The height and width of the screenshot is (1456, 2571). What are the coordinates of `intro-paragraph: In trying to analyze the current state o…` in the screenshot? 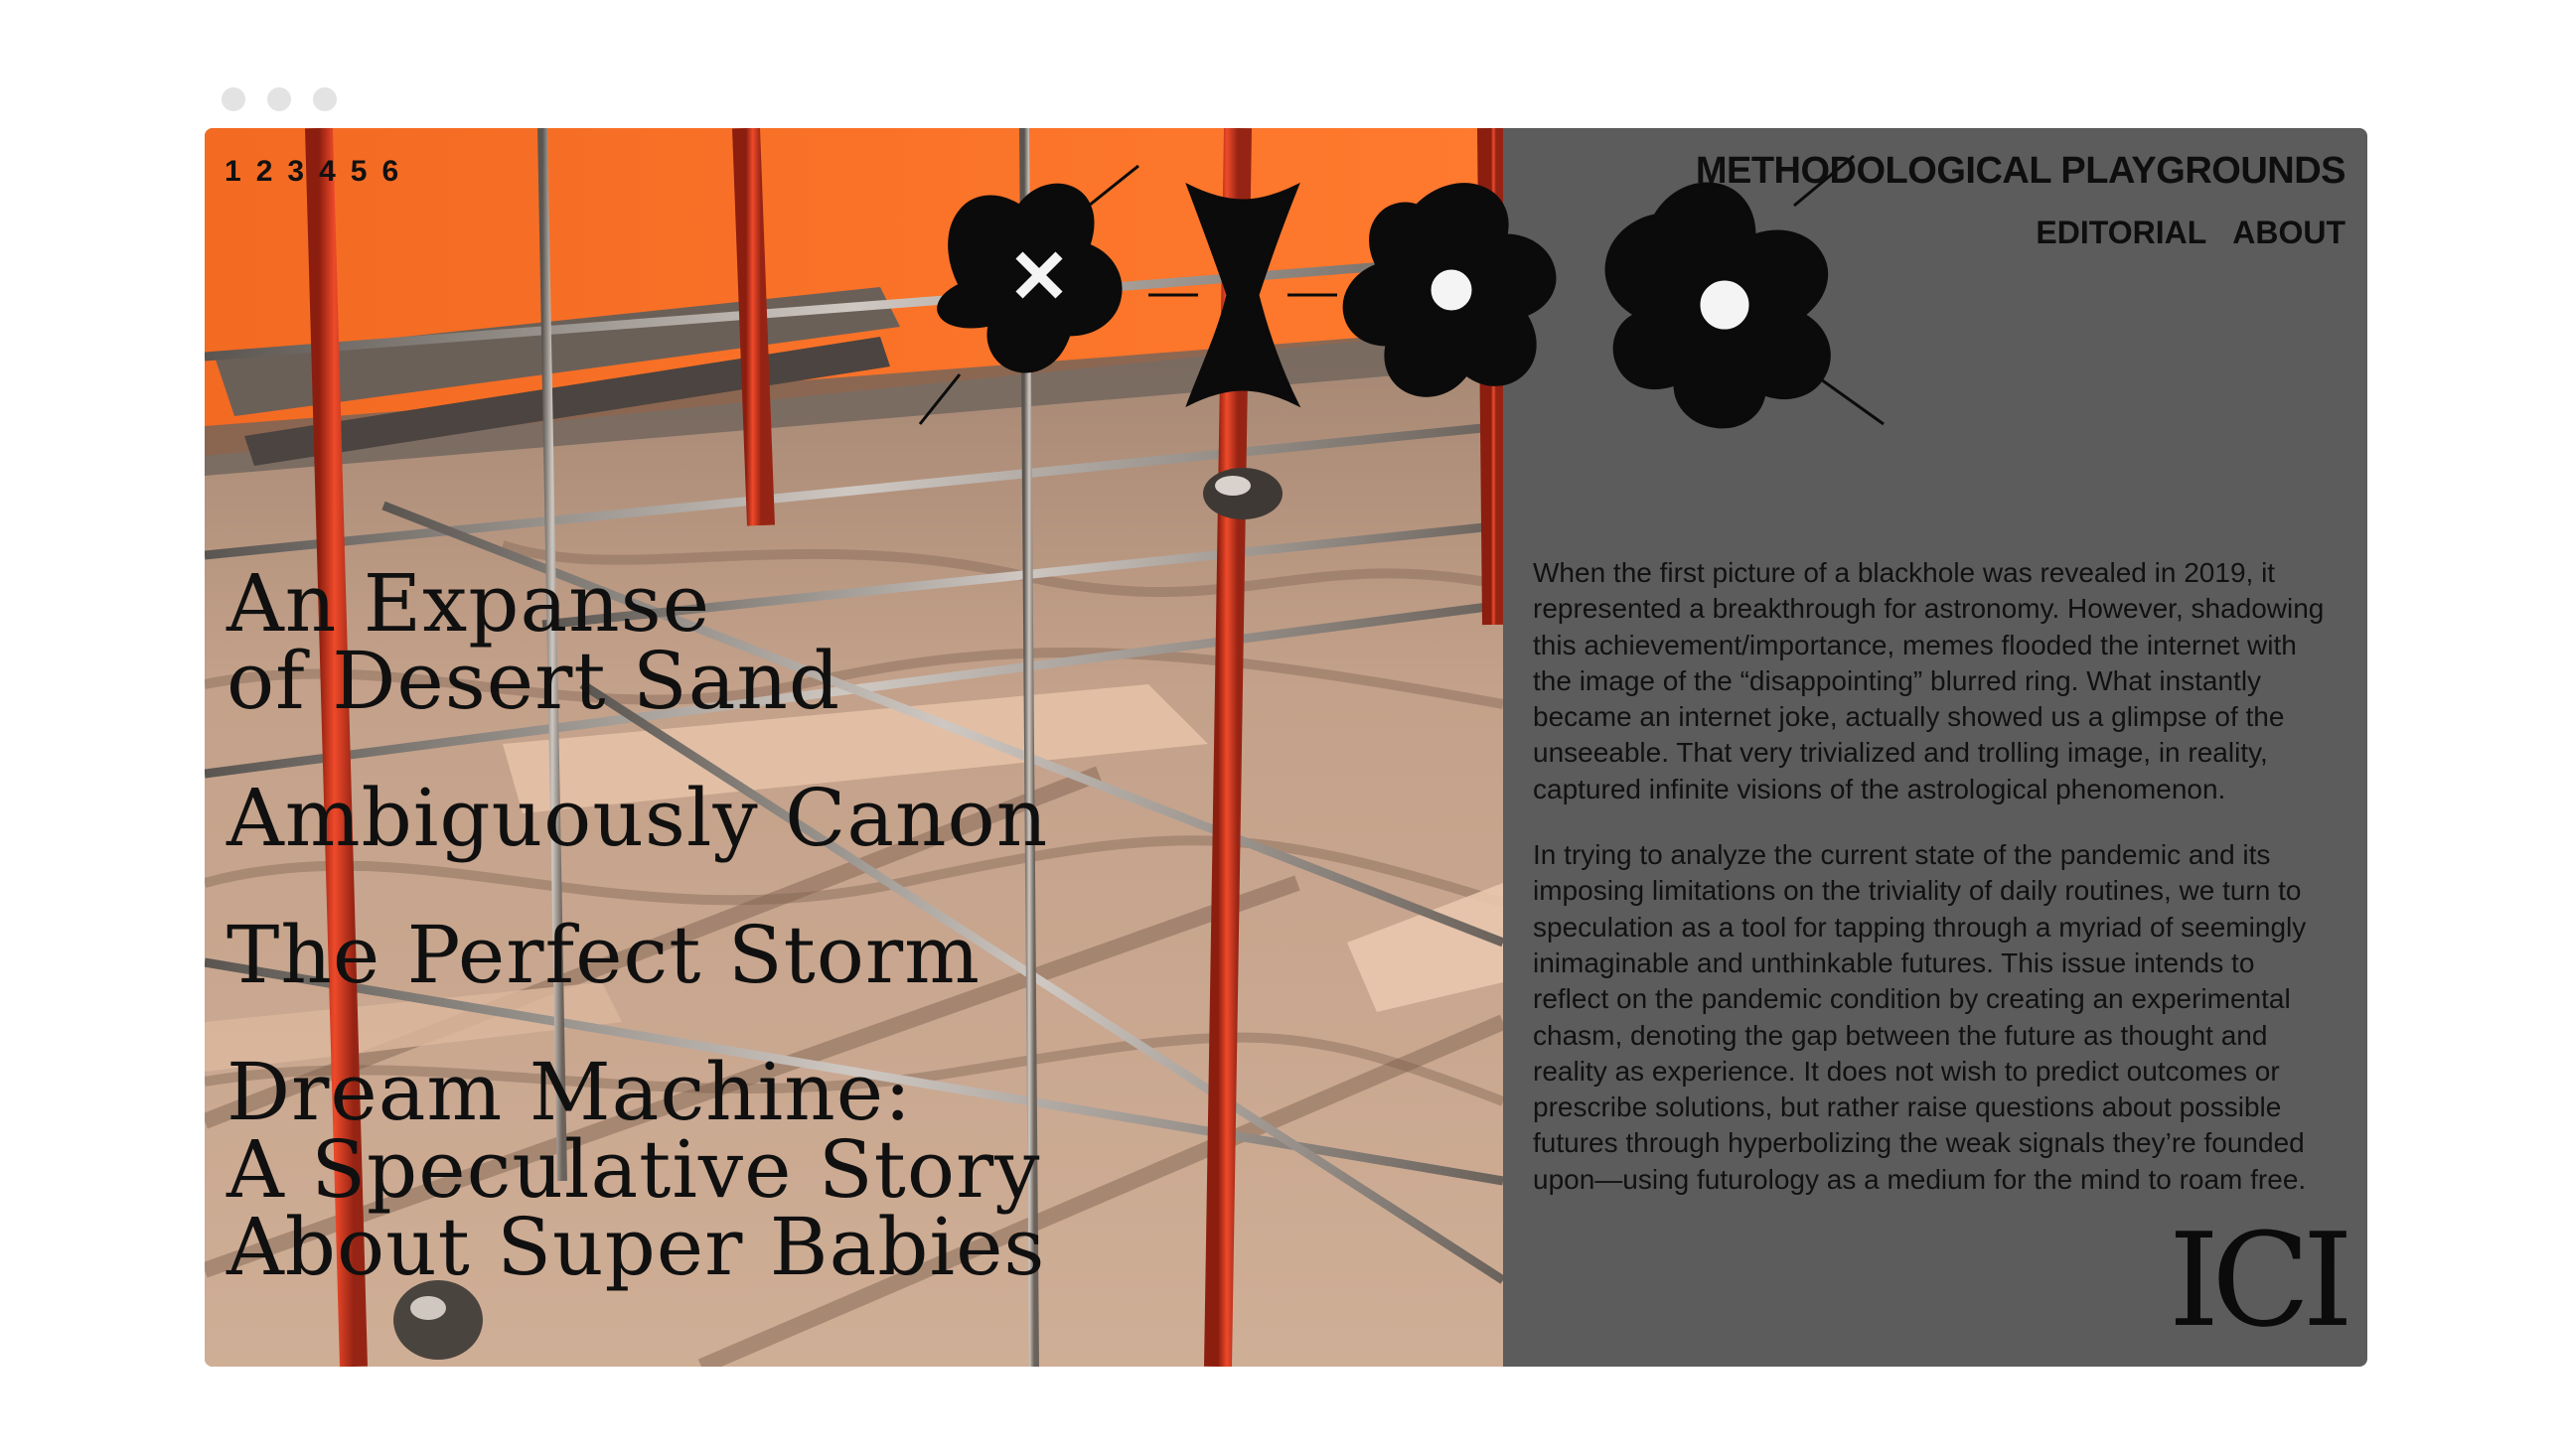 It's located at (1920, 1017).